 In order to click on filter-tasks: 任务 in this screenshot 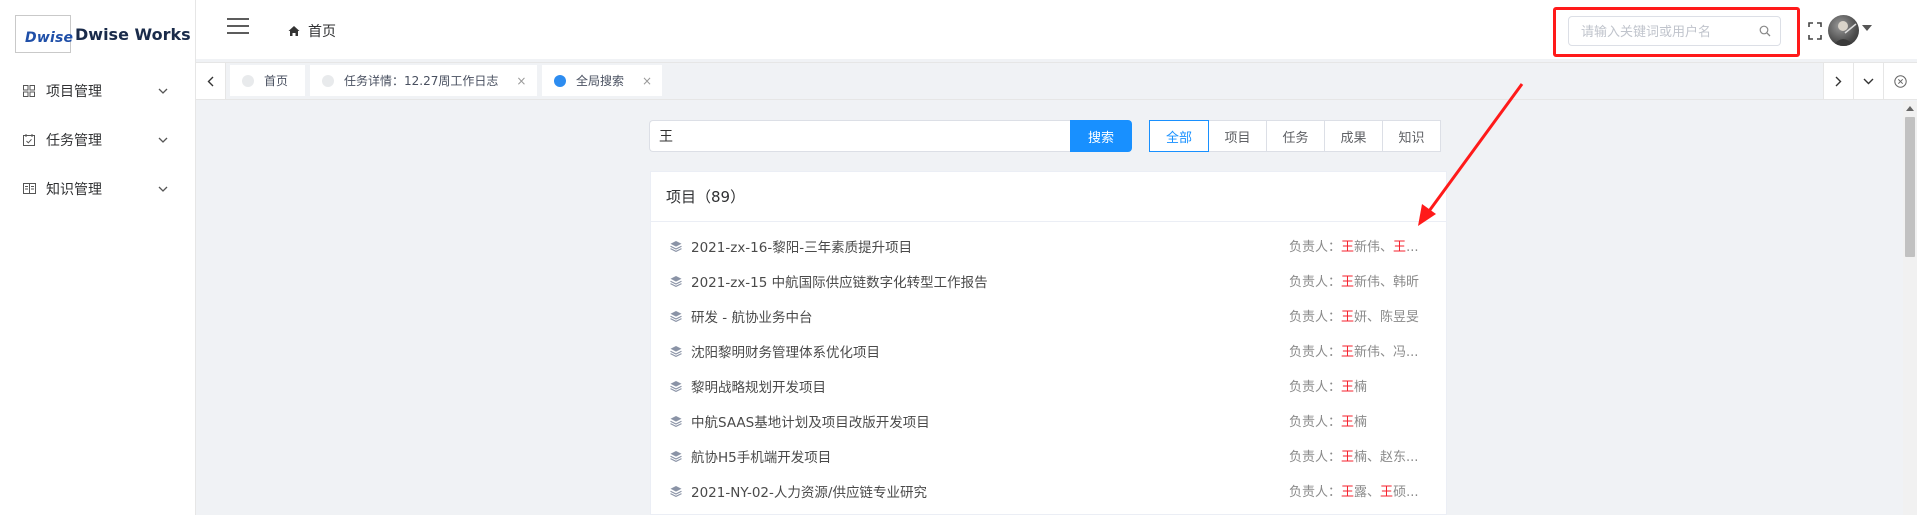, I will do `click(1295, 136)`.